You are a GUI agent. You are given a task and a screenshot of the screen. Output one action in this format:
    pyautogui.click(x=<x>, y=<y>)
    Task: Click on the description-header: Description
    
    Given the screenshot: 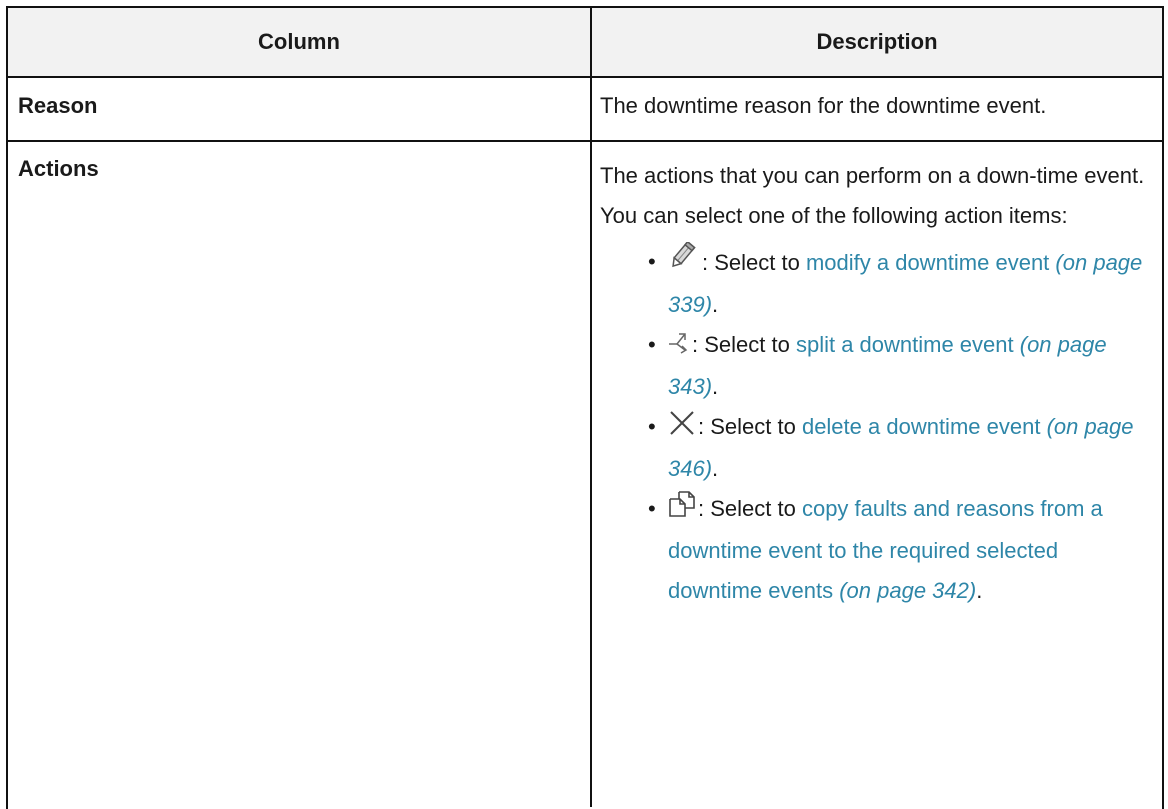 What is the action you would take?
    pyautogui.click(x=877, y=41)
    